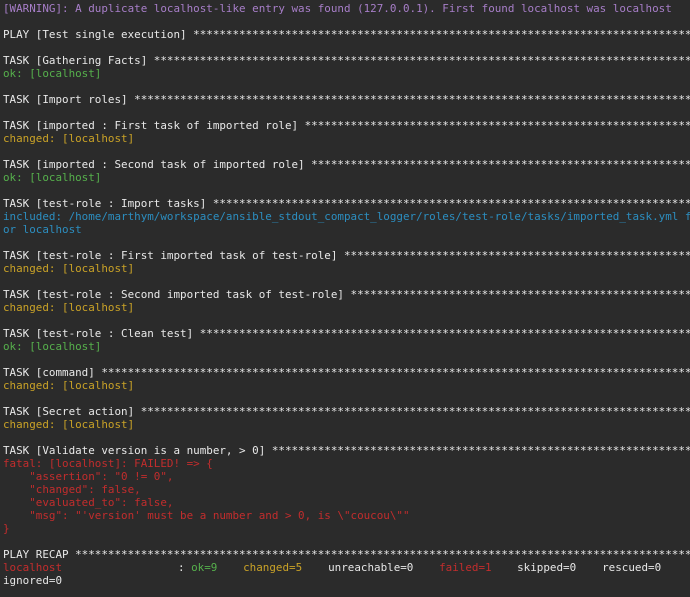 The width and height of the screenshot is (690, 597). What do you see at coordinates (88, 502) in the screenshot?
I see `task-status-fatal: "evaluated_to": false,` at bounding box center [88, 502].